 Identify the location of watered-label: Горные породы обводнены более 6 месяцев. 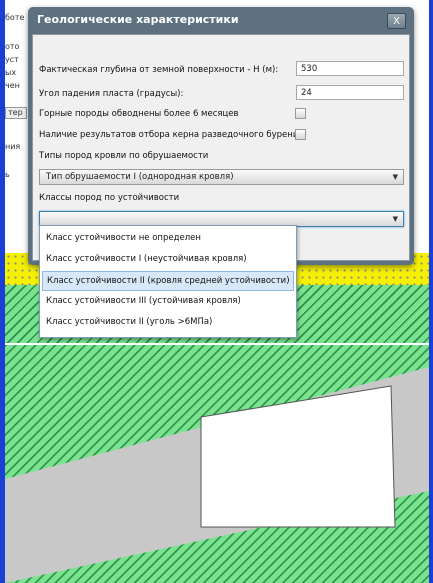
(139, 114).